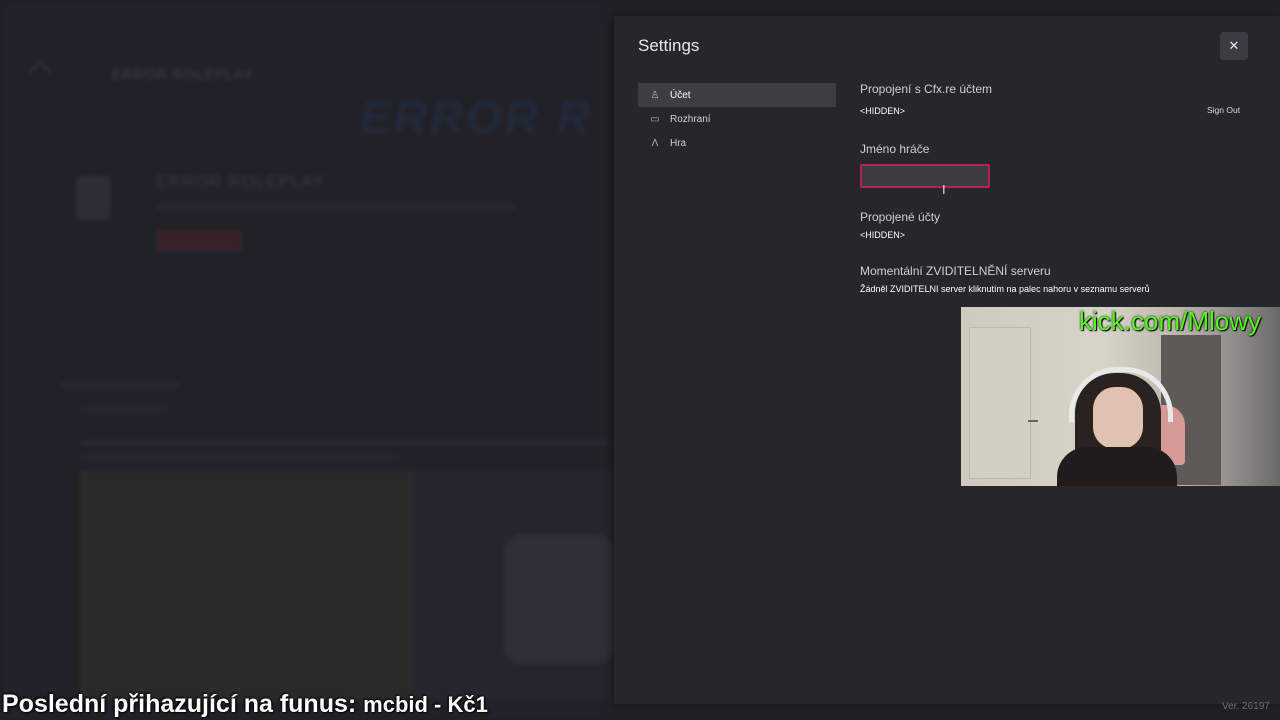 The image size is (1280, 720). Describe the element at coordinates (737, 143) in the screenshot. I see `nav-item-game: Λ Hra` at that location.